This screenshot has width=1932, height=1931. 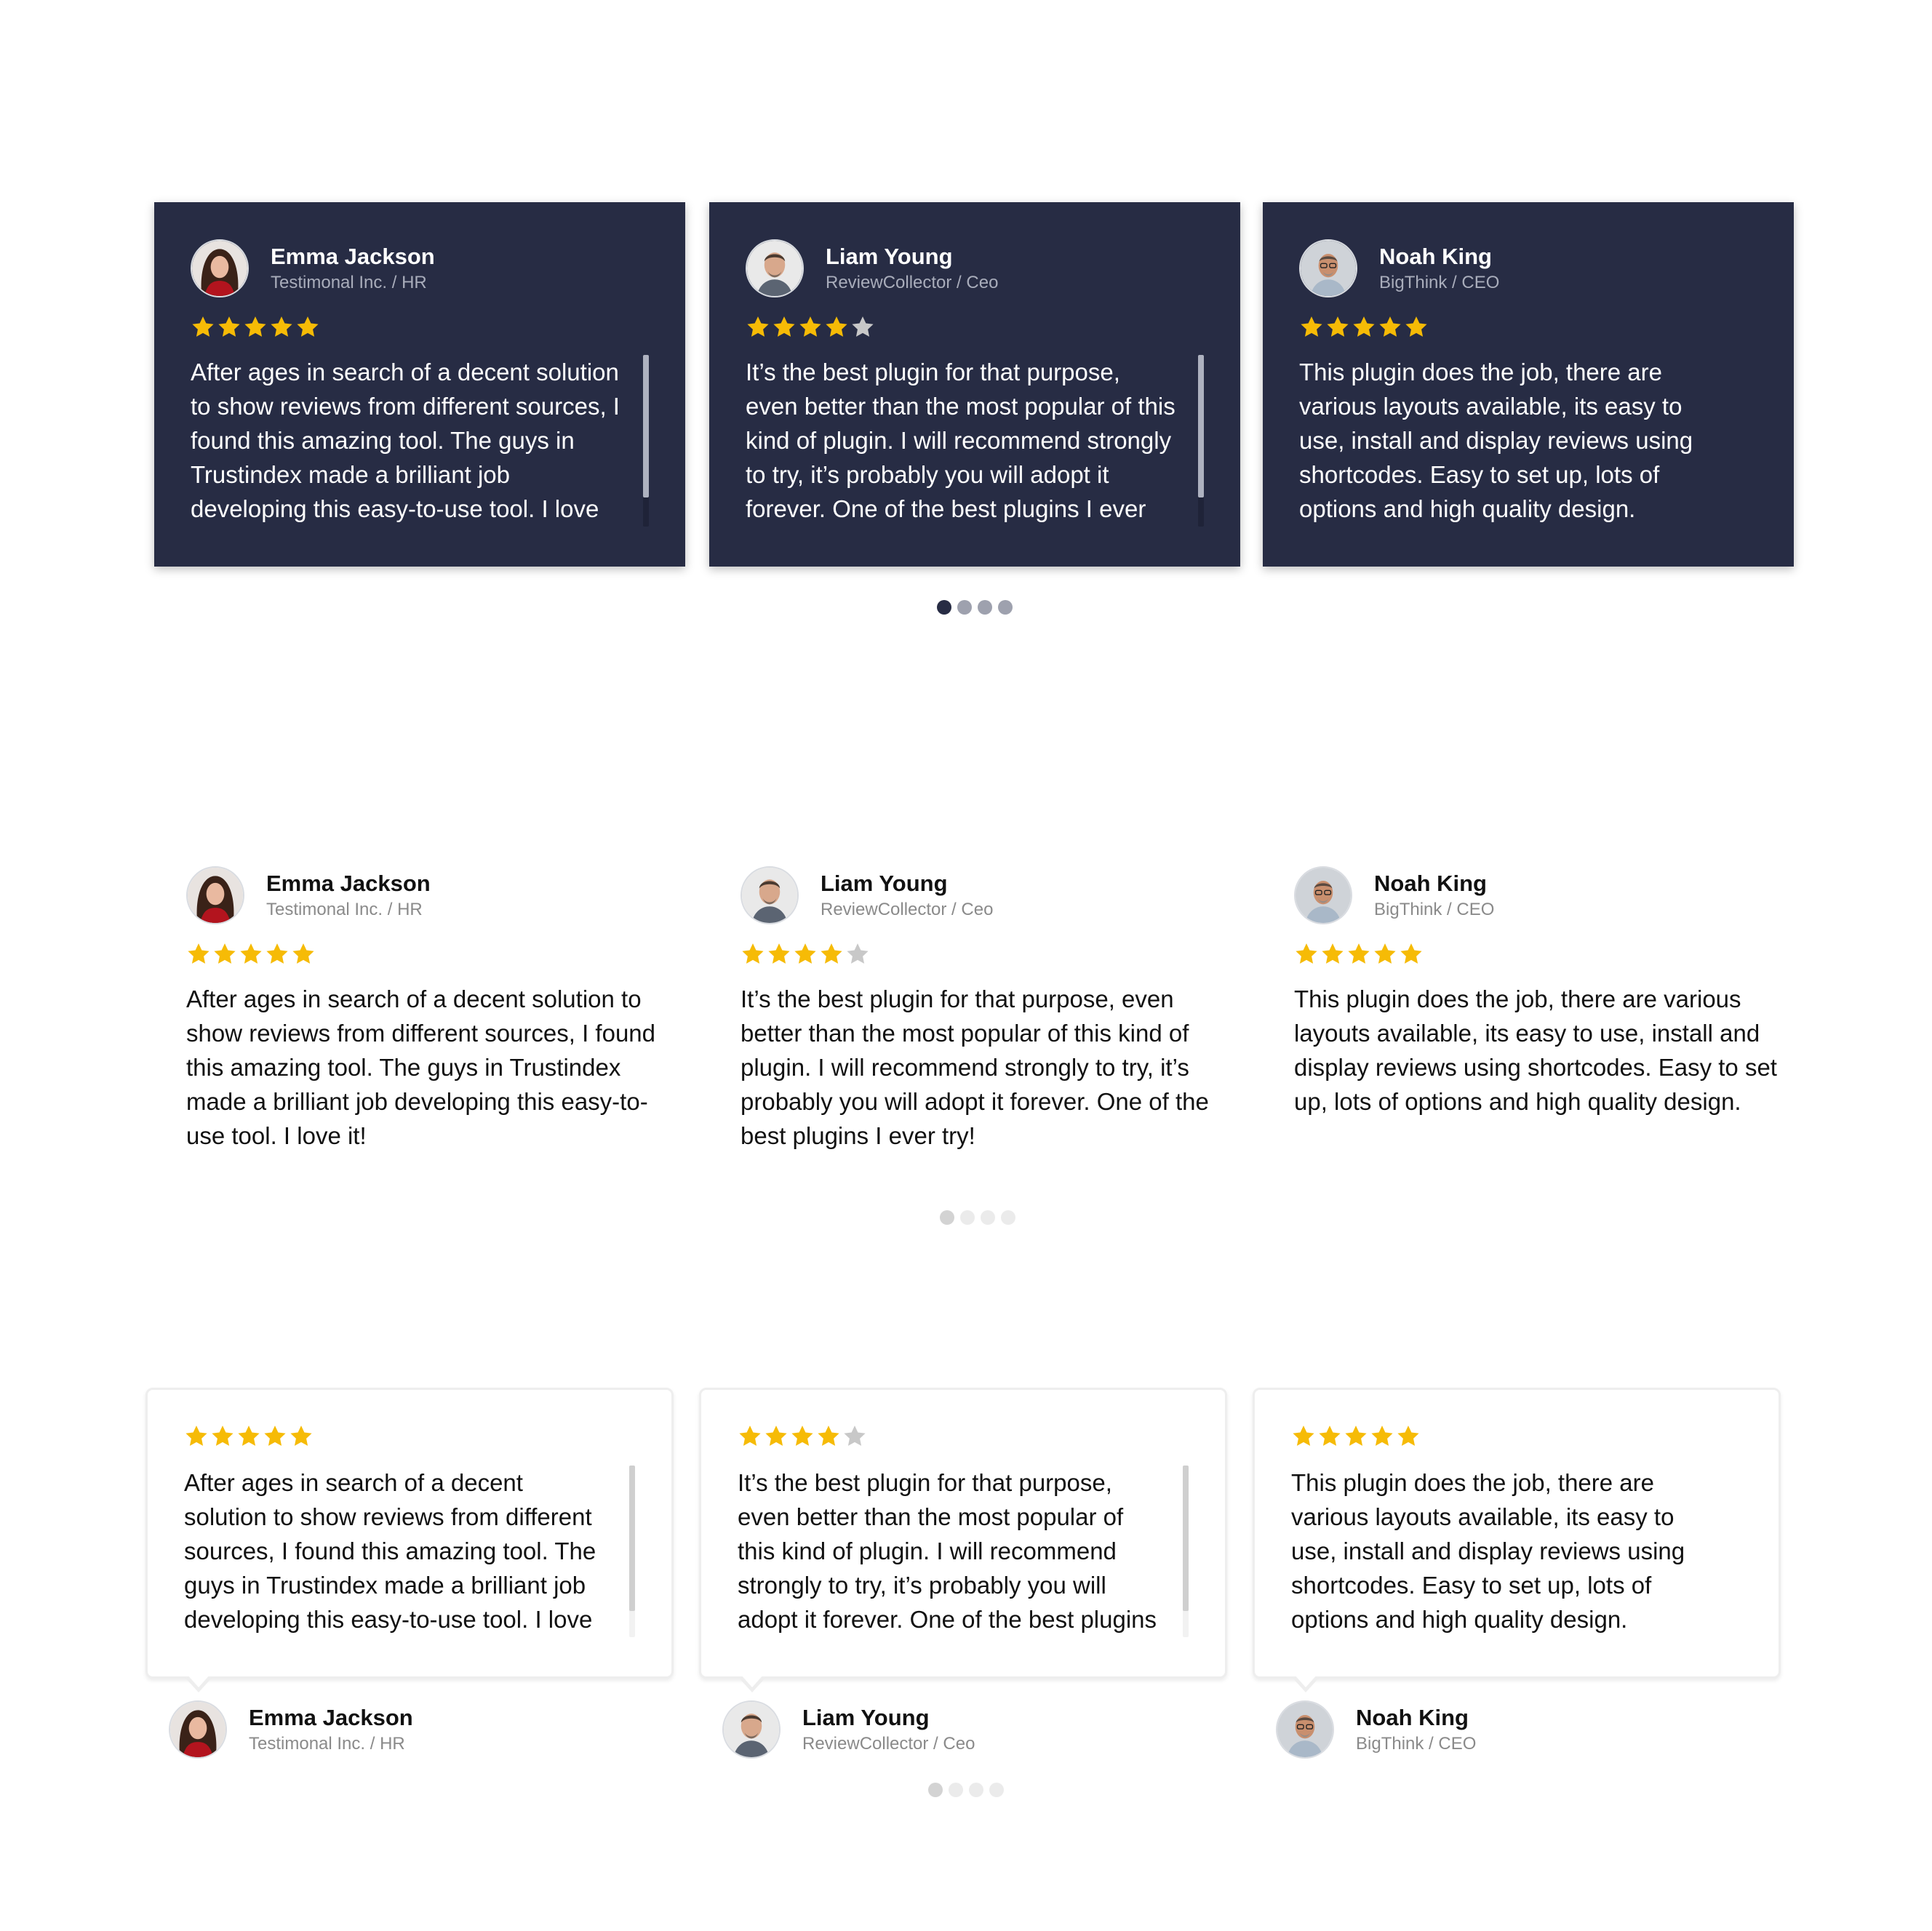 What do you see at coordinates (863, 326) in the screenshot?
I see `star-empty-icon` at bounding box center [863, 326].